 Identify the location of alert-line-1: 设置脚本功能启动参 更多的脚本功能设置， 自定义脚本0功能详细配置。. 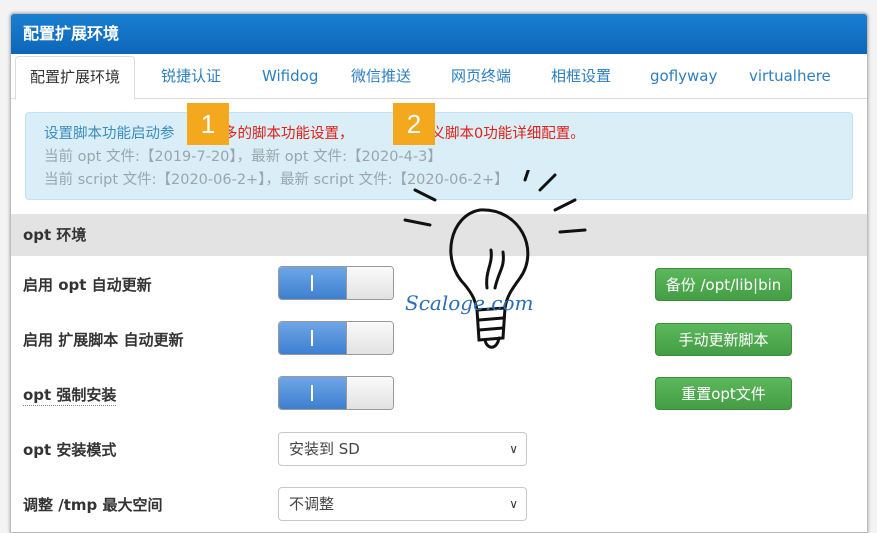
(448, 134).